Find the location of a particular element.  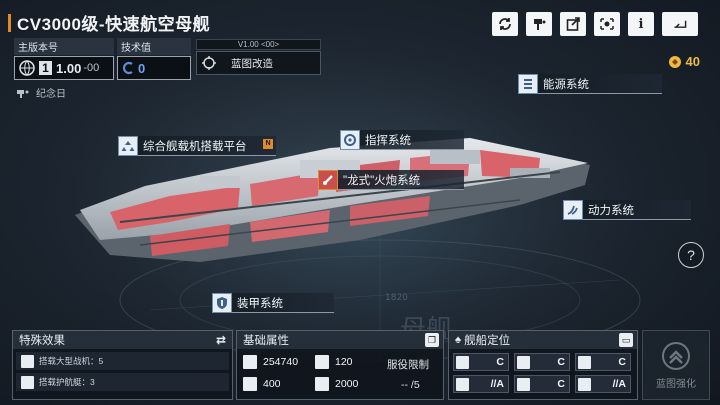

memorial-label: 纪念日 is located at coordinates (51, 94).